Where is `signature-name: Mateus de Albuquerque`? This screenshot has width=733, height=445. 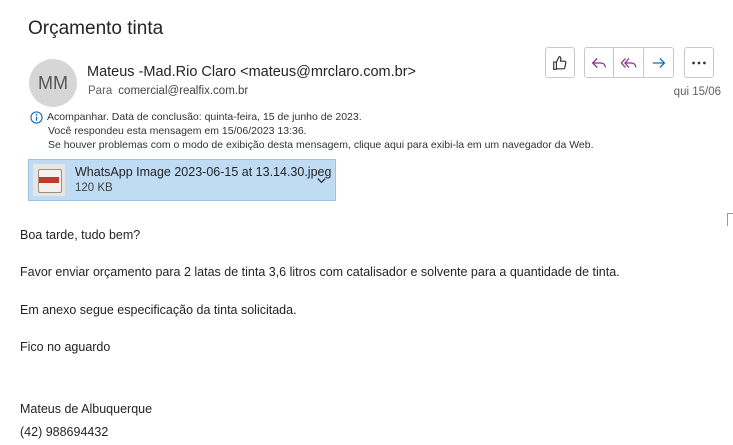 signature-name: Mateus de Albuquerque is located at coordinates (86, 409).